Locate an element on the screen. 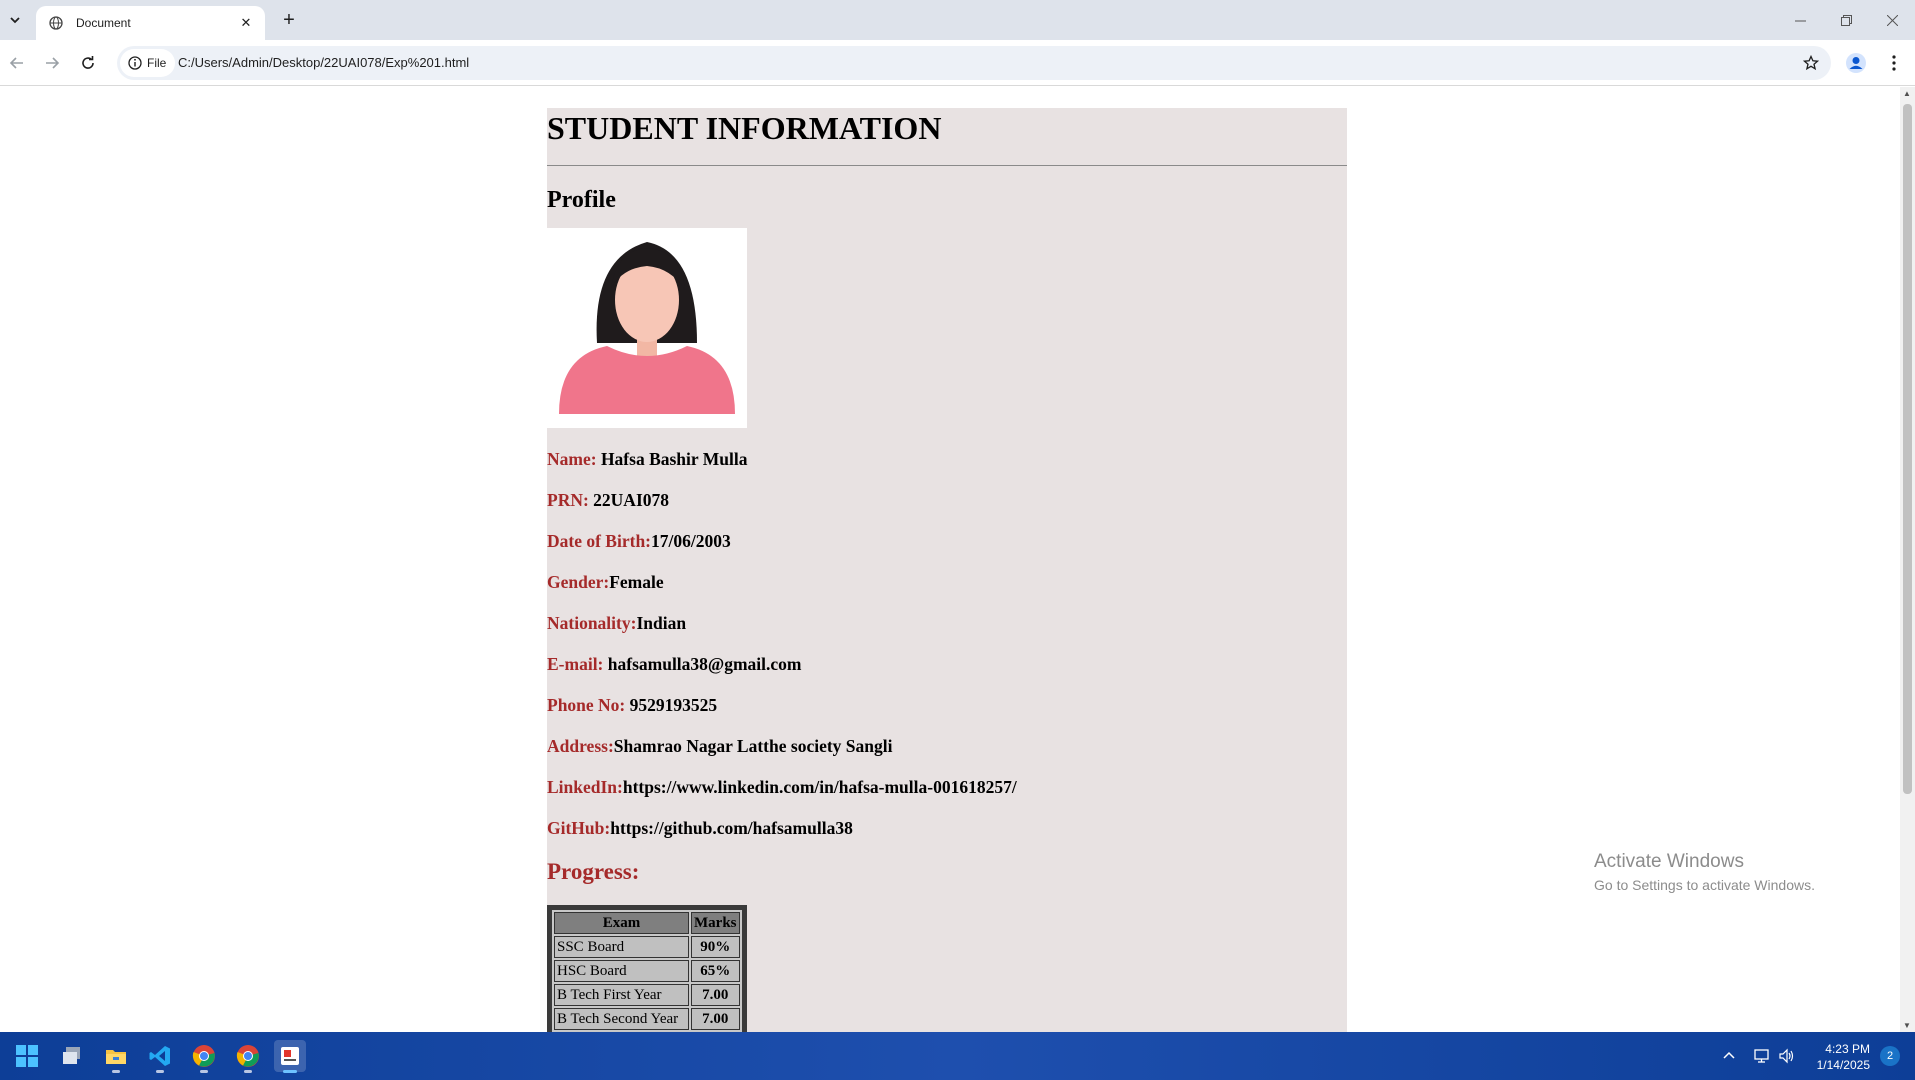 The height and width of the screenshot is (1080, 1915). table-cell: 90% is located at coordinates (715, 947).